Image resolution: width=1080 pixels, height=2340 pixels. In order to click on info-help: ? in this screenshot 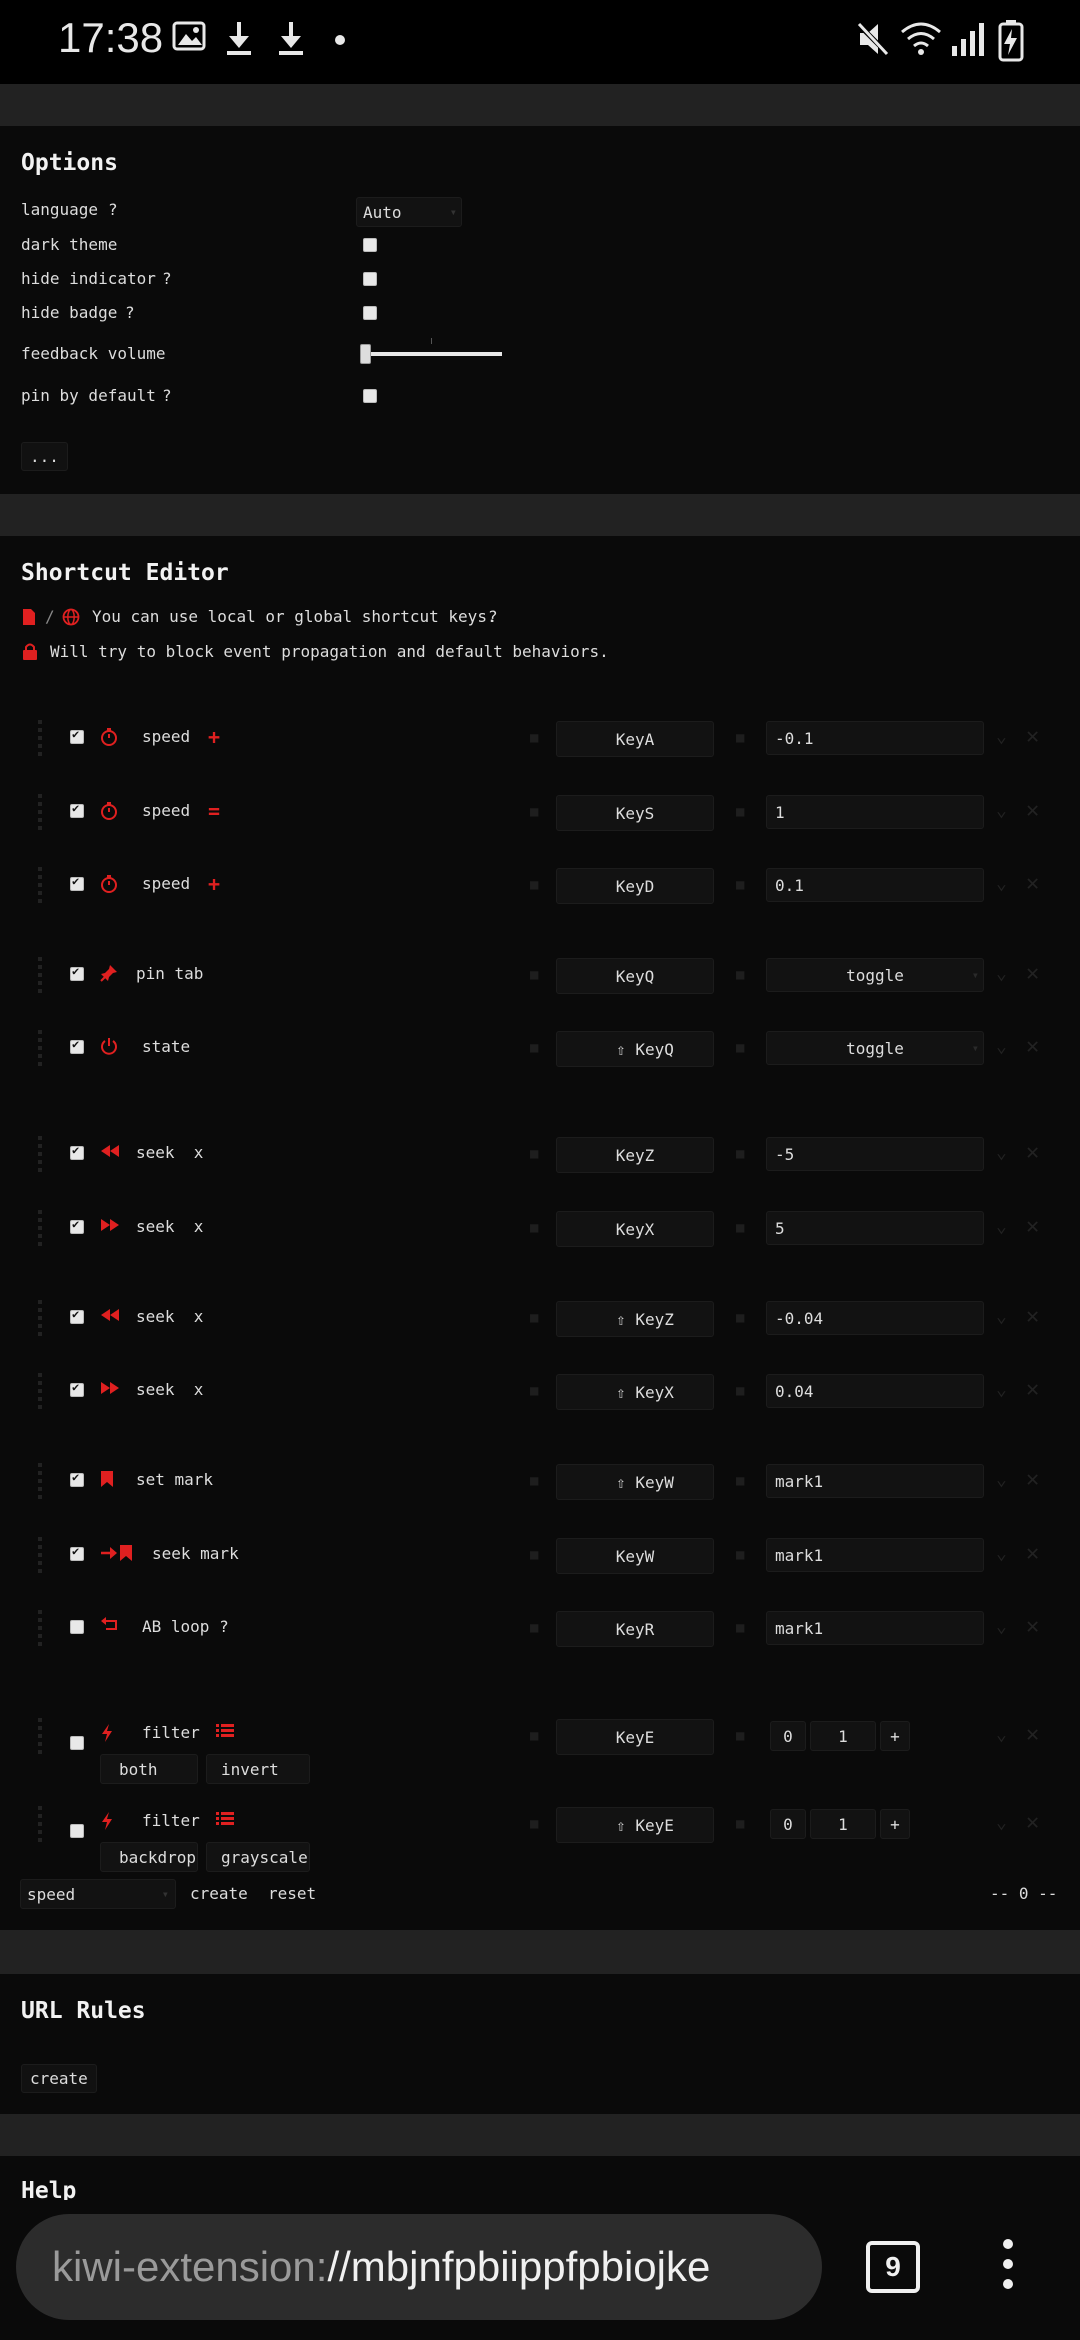, I will do `click(493, 616)`.